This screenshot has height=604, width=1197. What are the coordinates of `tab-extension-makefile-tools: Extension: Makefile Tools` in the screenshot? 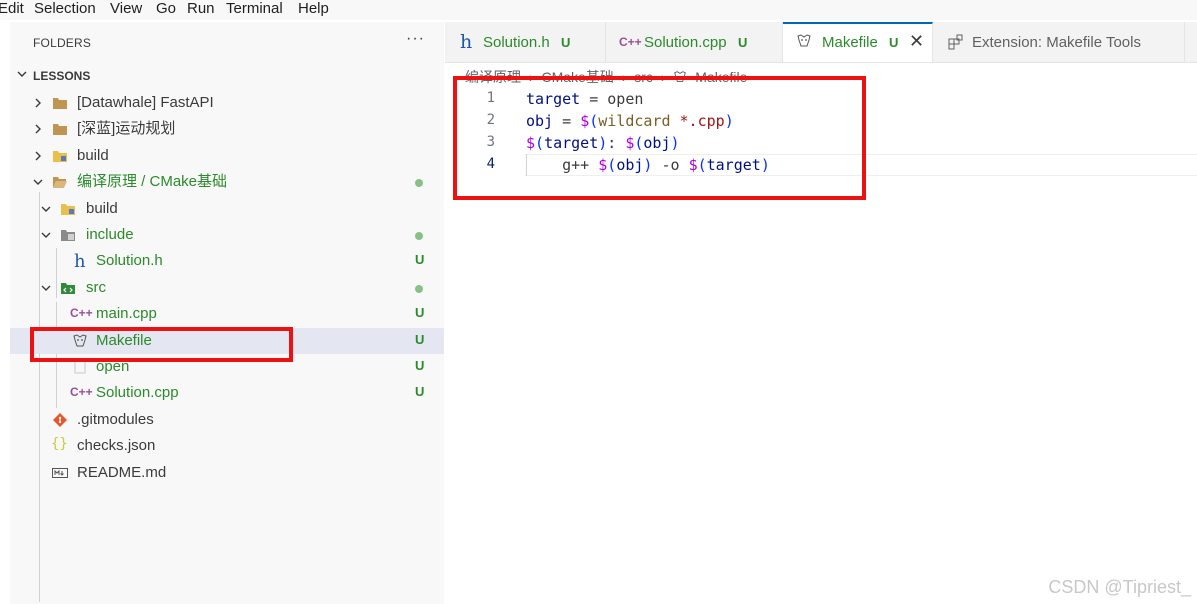 It's located at (1059, 42).